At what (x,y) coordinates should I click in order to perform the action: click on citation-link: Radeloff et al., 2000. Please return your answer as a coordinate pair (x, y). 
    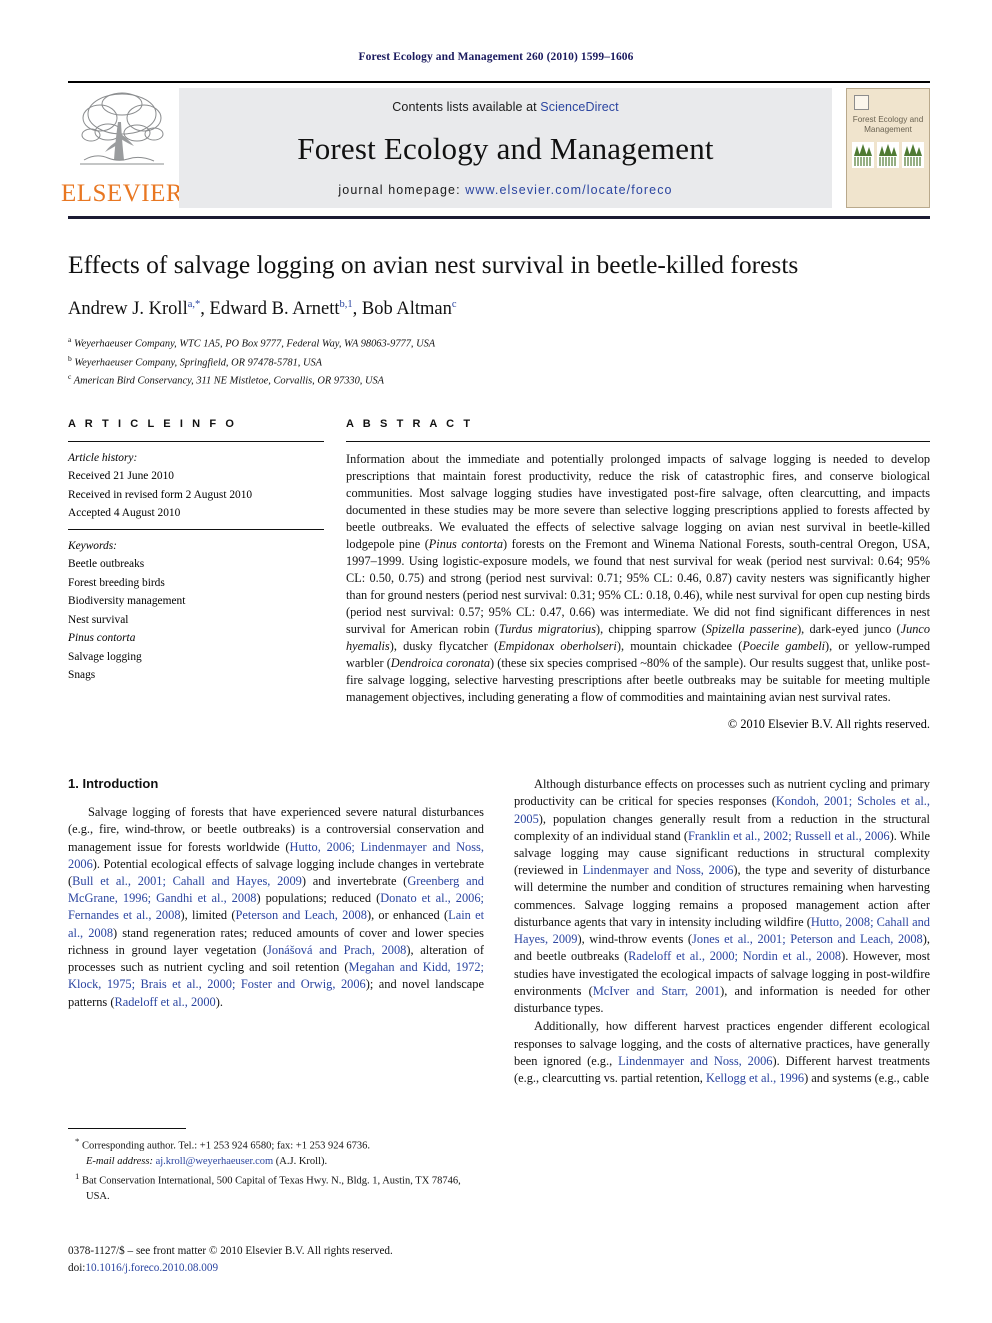
    Looking at the image, I should click on (164, 1002).